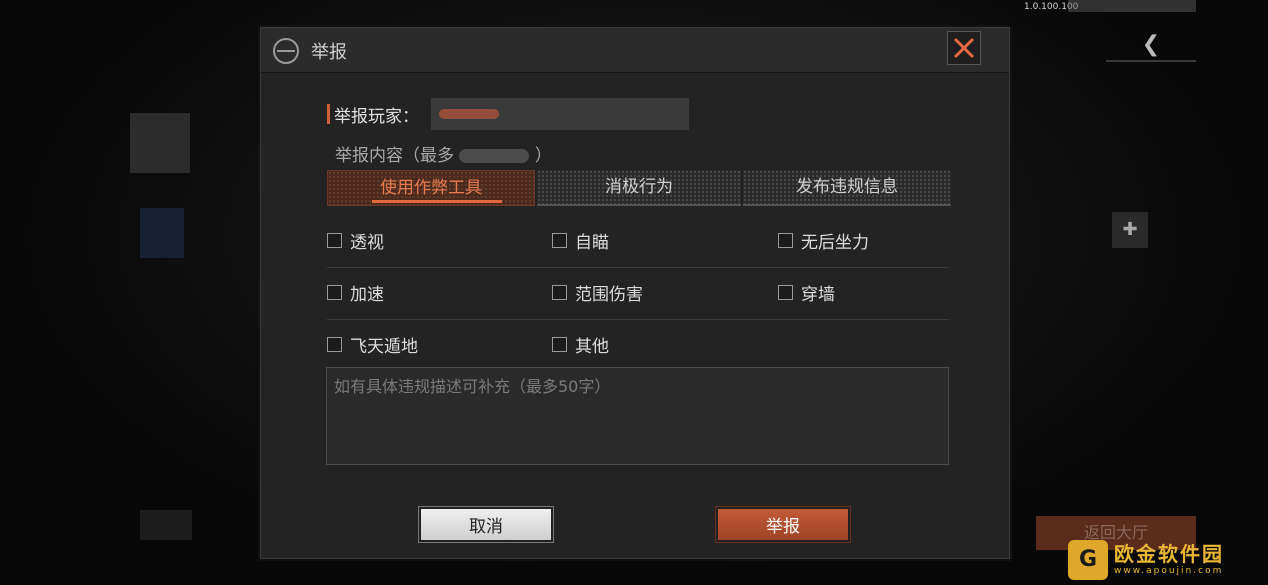  I want to click on tab-label: 消极行为, so click(639, 187).